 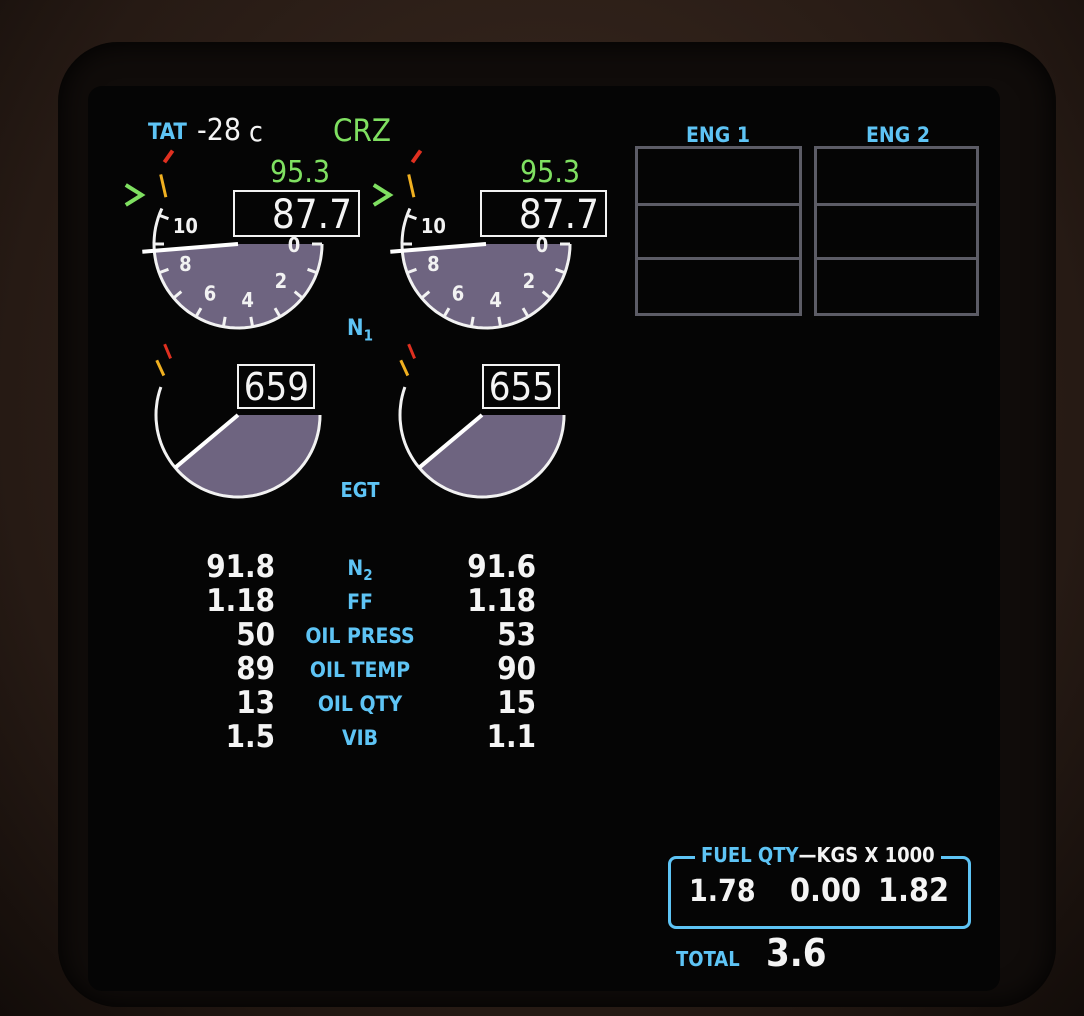 I want to click on secondary-value-eng2: 1.1, so click(x=511, y=737).